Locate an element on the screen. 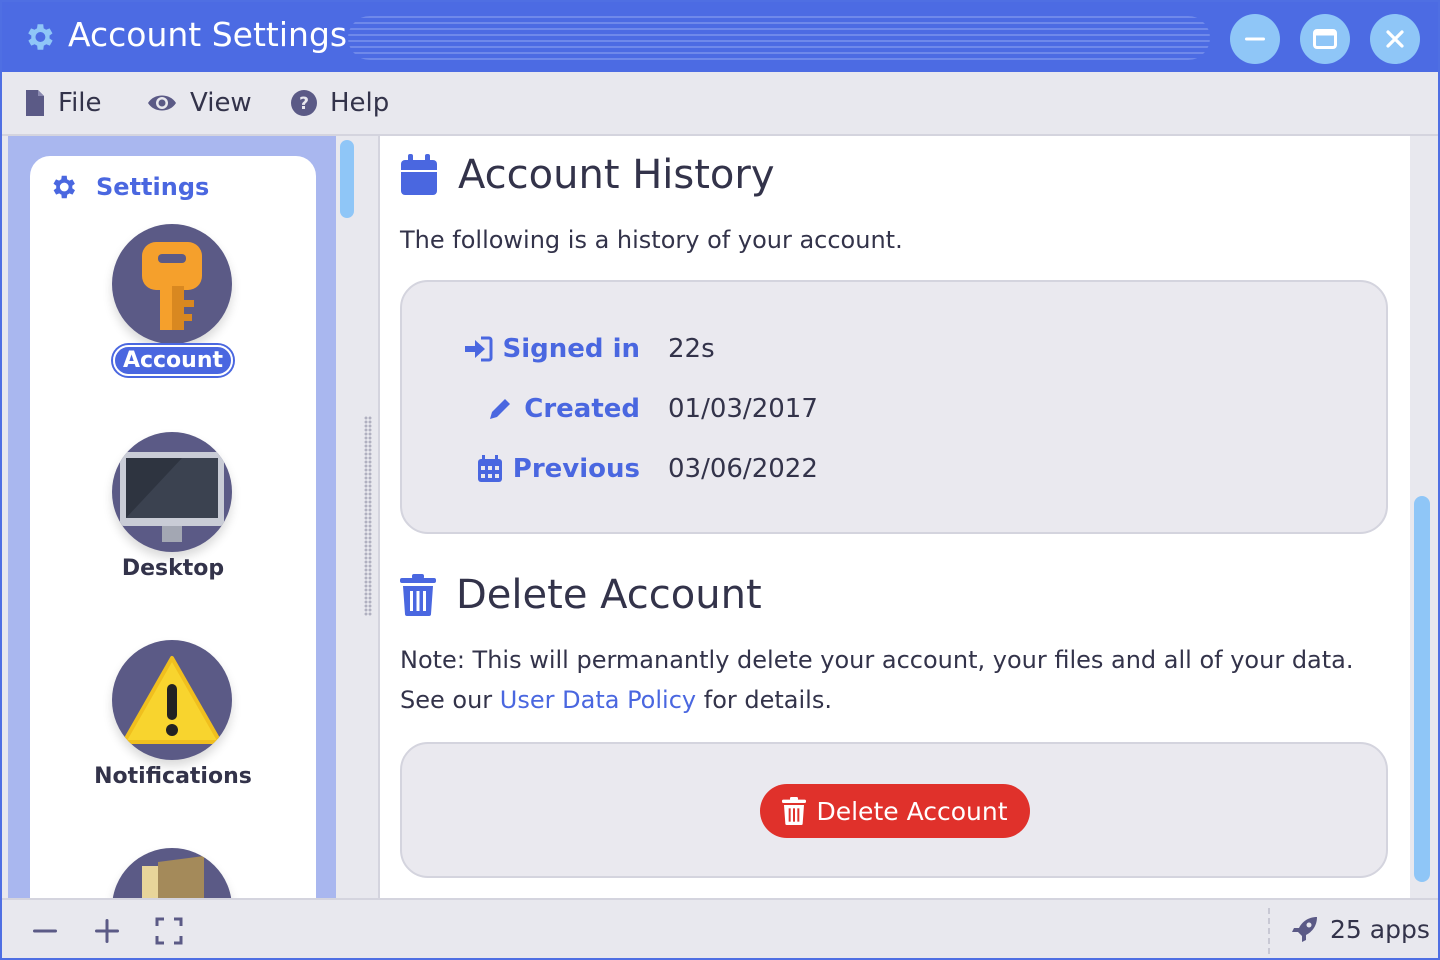 The width and height of the screenshot is (1440, 960). delete-box: Delete Account is located at coordinates (894, 810).